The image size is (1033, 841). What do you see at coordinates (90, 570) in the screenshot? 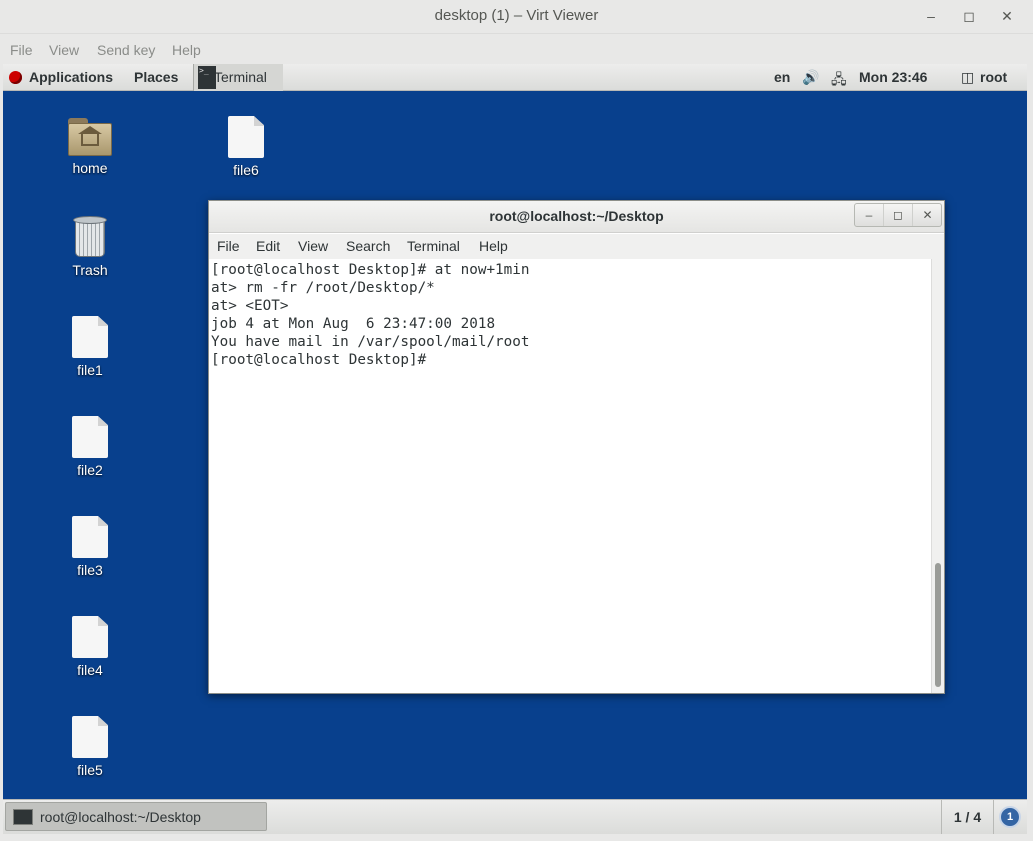
I see `desktop-icon-label: file3` at bounding box center [90, 570].